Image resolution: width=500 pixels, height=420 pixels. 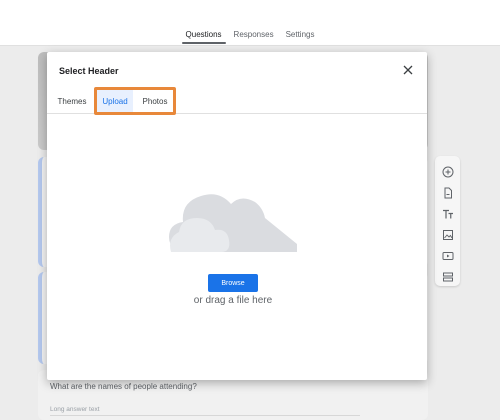 What do you see at coordinates (155, 101) in the screenshot?
I see `tab-photos: Photos` at bounding box center [155, 101].